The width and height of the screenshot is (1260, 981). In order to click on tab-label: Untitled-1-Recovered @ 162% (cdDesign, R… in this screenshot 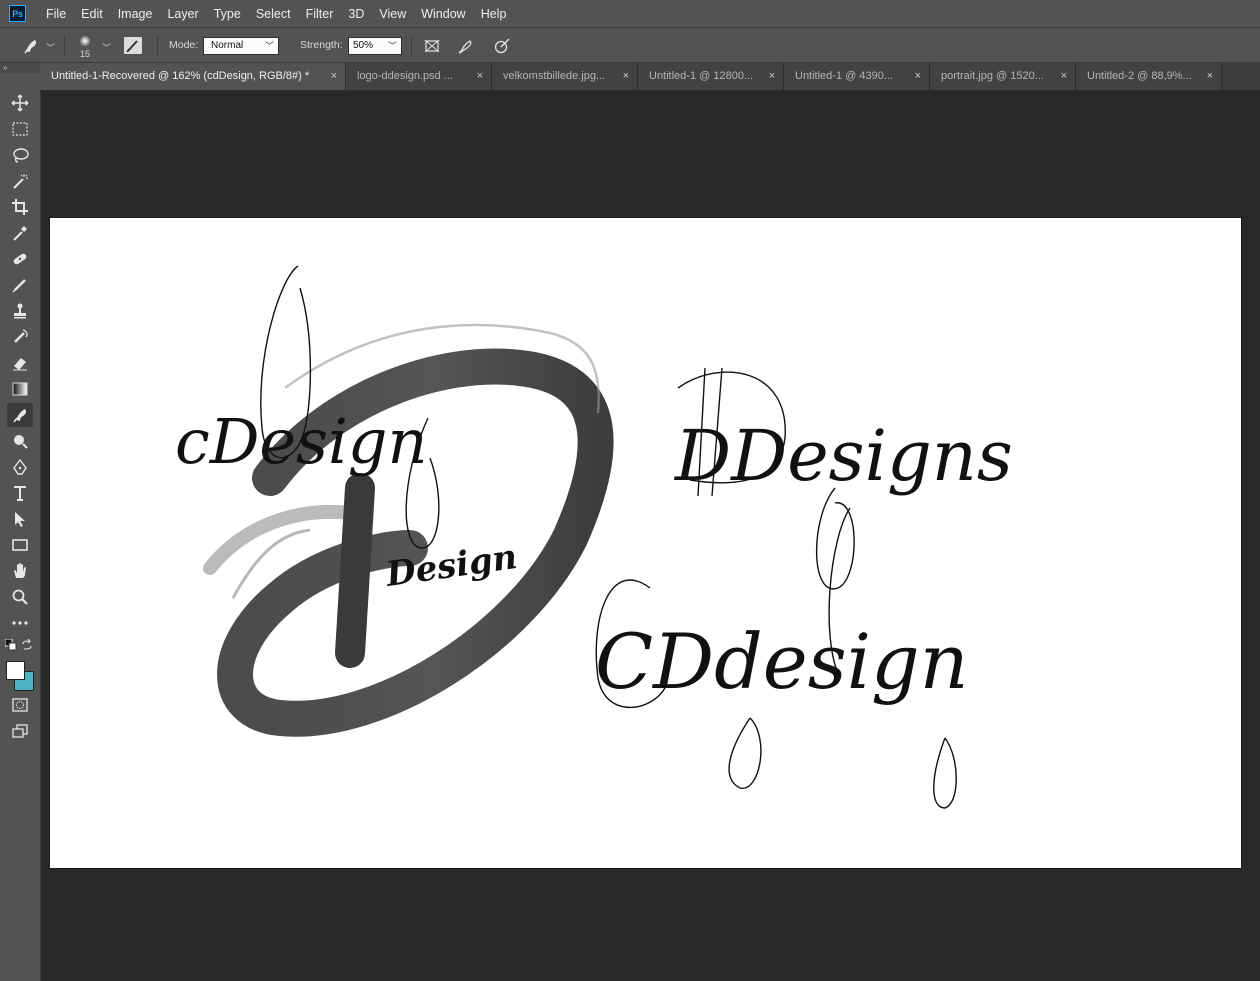, I will do `click(180, 76)`.